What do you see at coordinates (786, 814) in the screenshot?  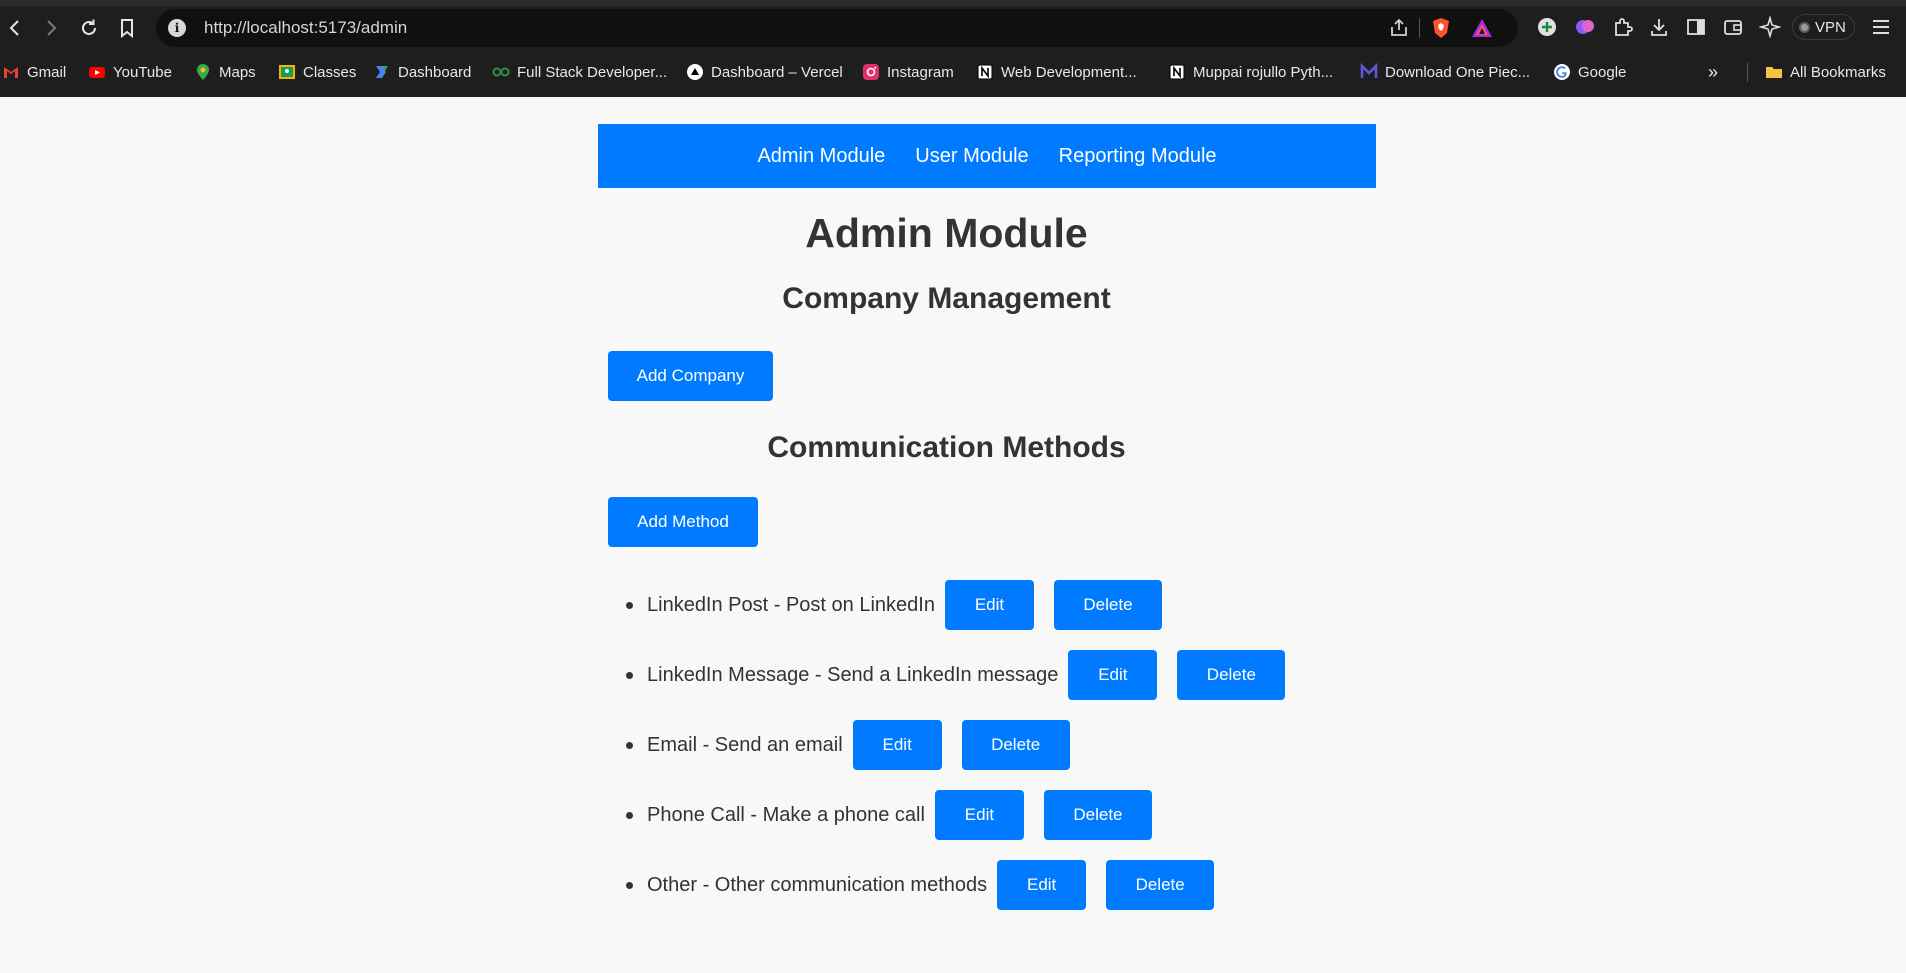 I see `method-text: Phone Call - Make a phone call` at bounding box center [786, 814].